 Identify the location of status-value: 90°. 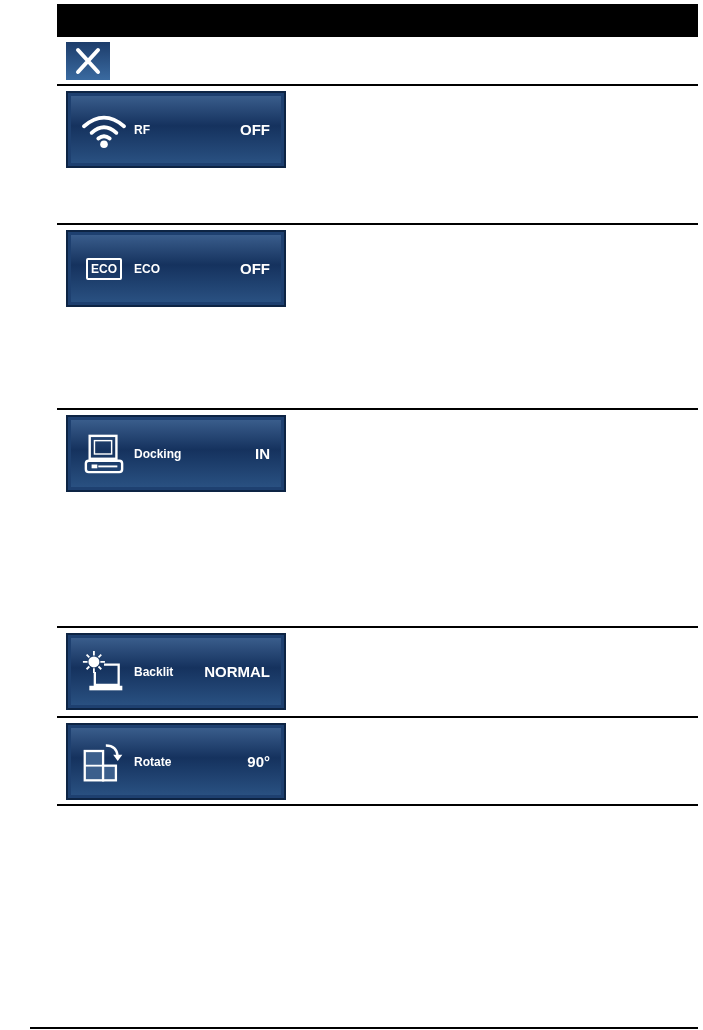
(258, 761).